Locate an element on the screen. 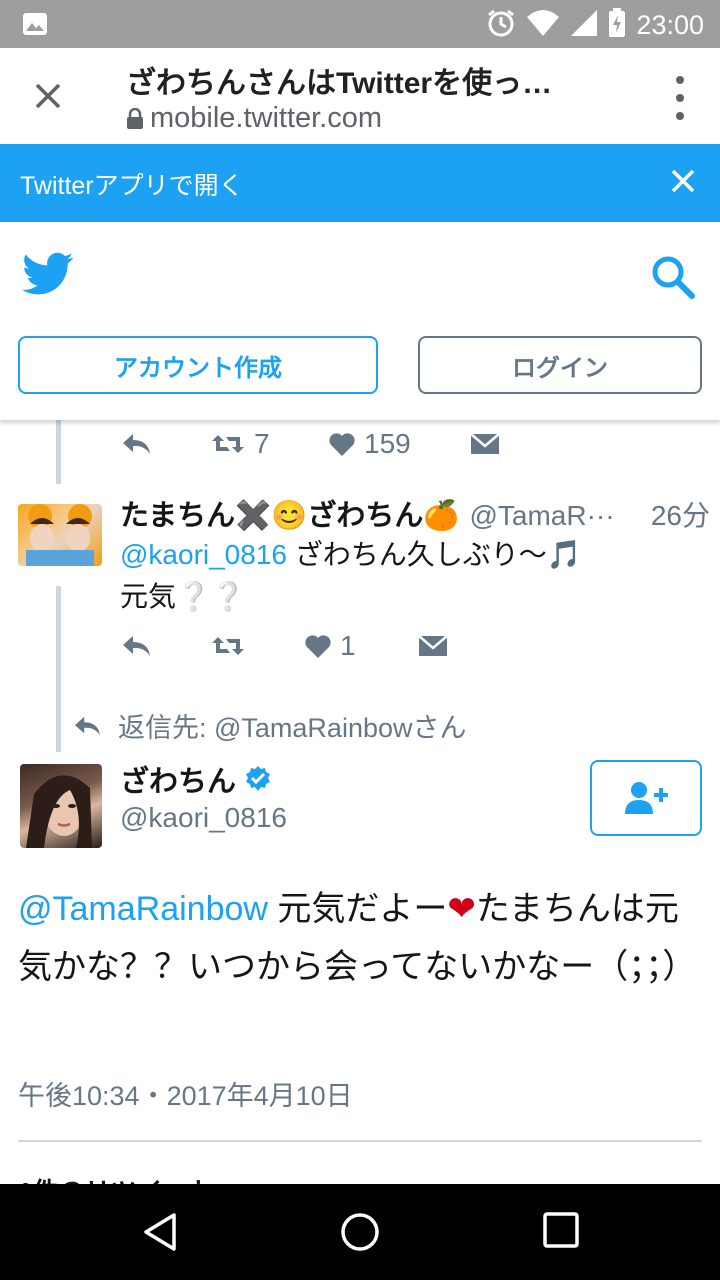 This screenshot has height=1280, width=720. tweet-text-line2: 元気❔❔ is located at coordinates (183, 596).